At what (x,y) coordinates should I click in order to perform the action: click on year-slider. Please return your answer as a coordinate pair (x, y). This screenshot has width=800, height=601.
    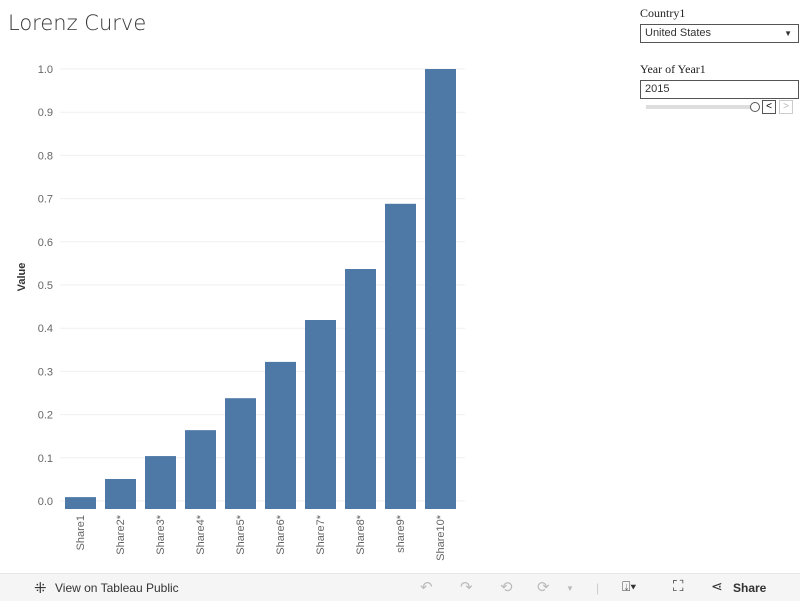
    Looking at the image, I should click on (700, 107).